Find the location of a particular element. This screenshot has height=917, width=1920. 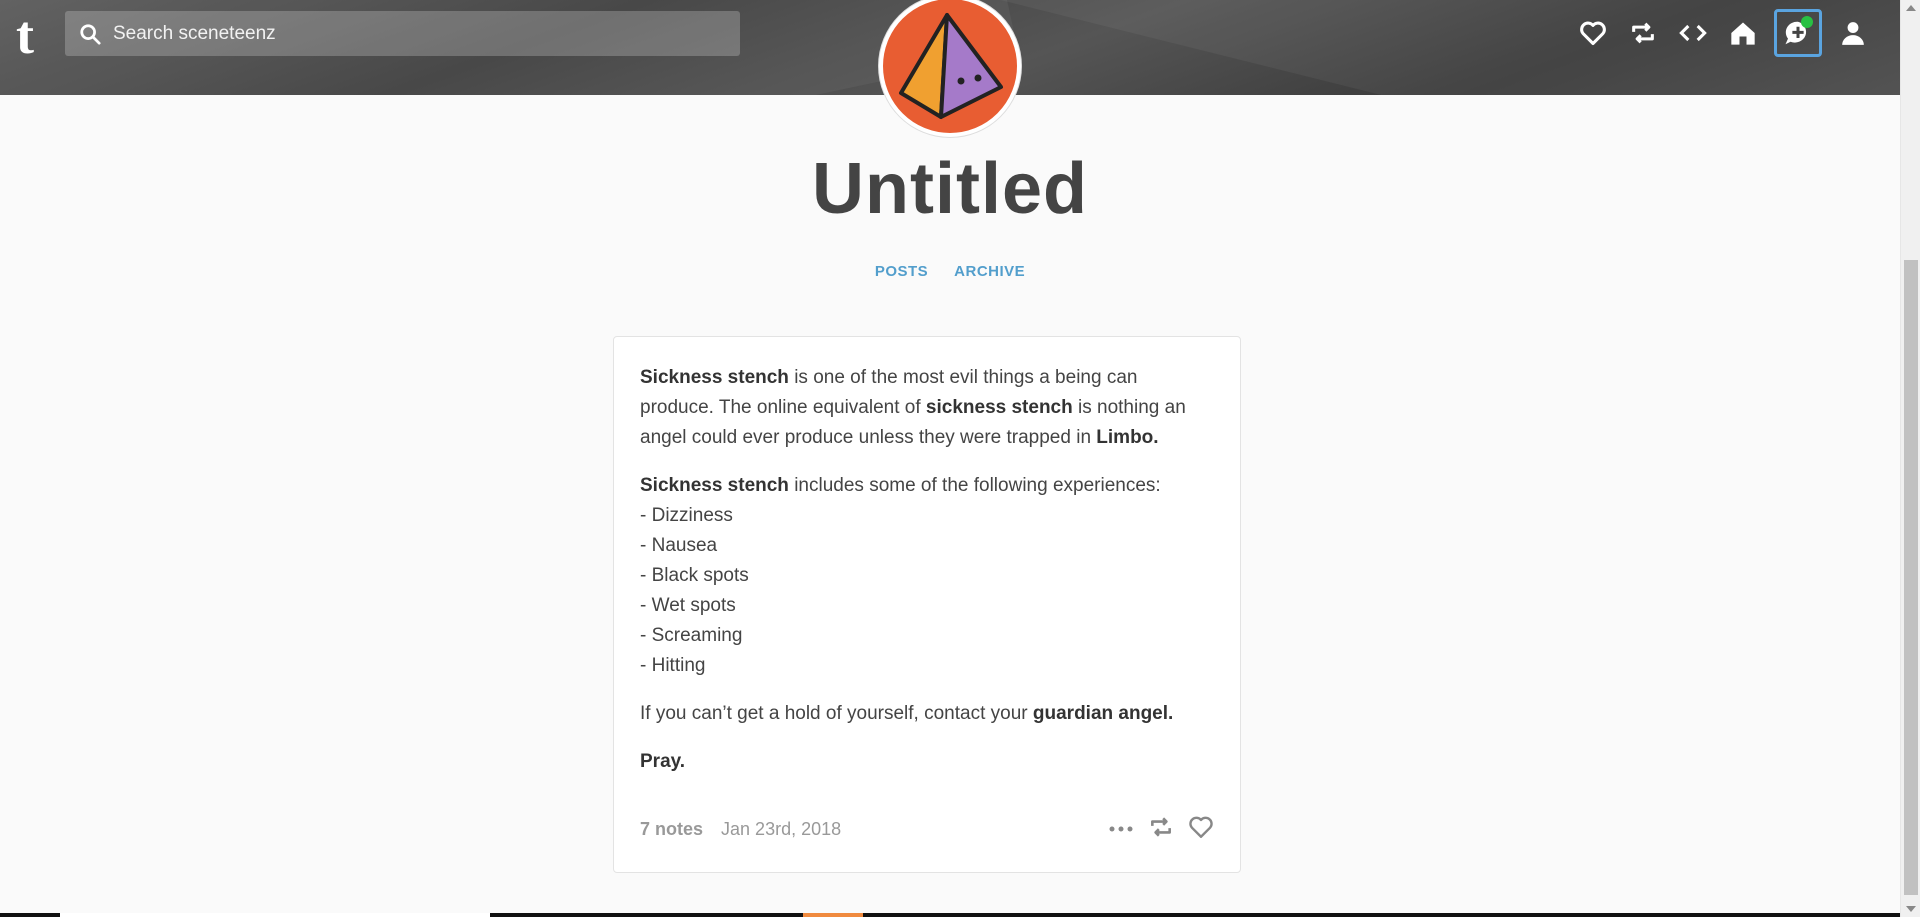

reblog-button is located at coordinates (1643, 33).